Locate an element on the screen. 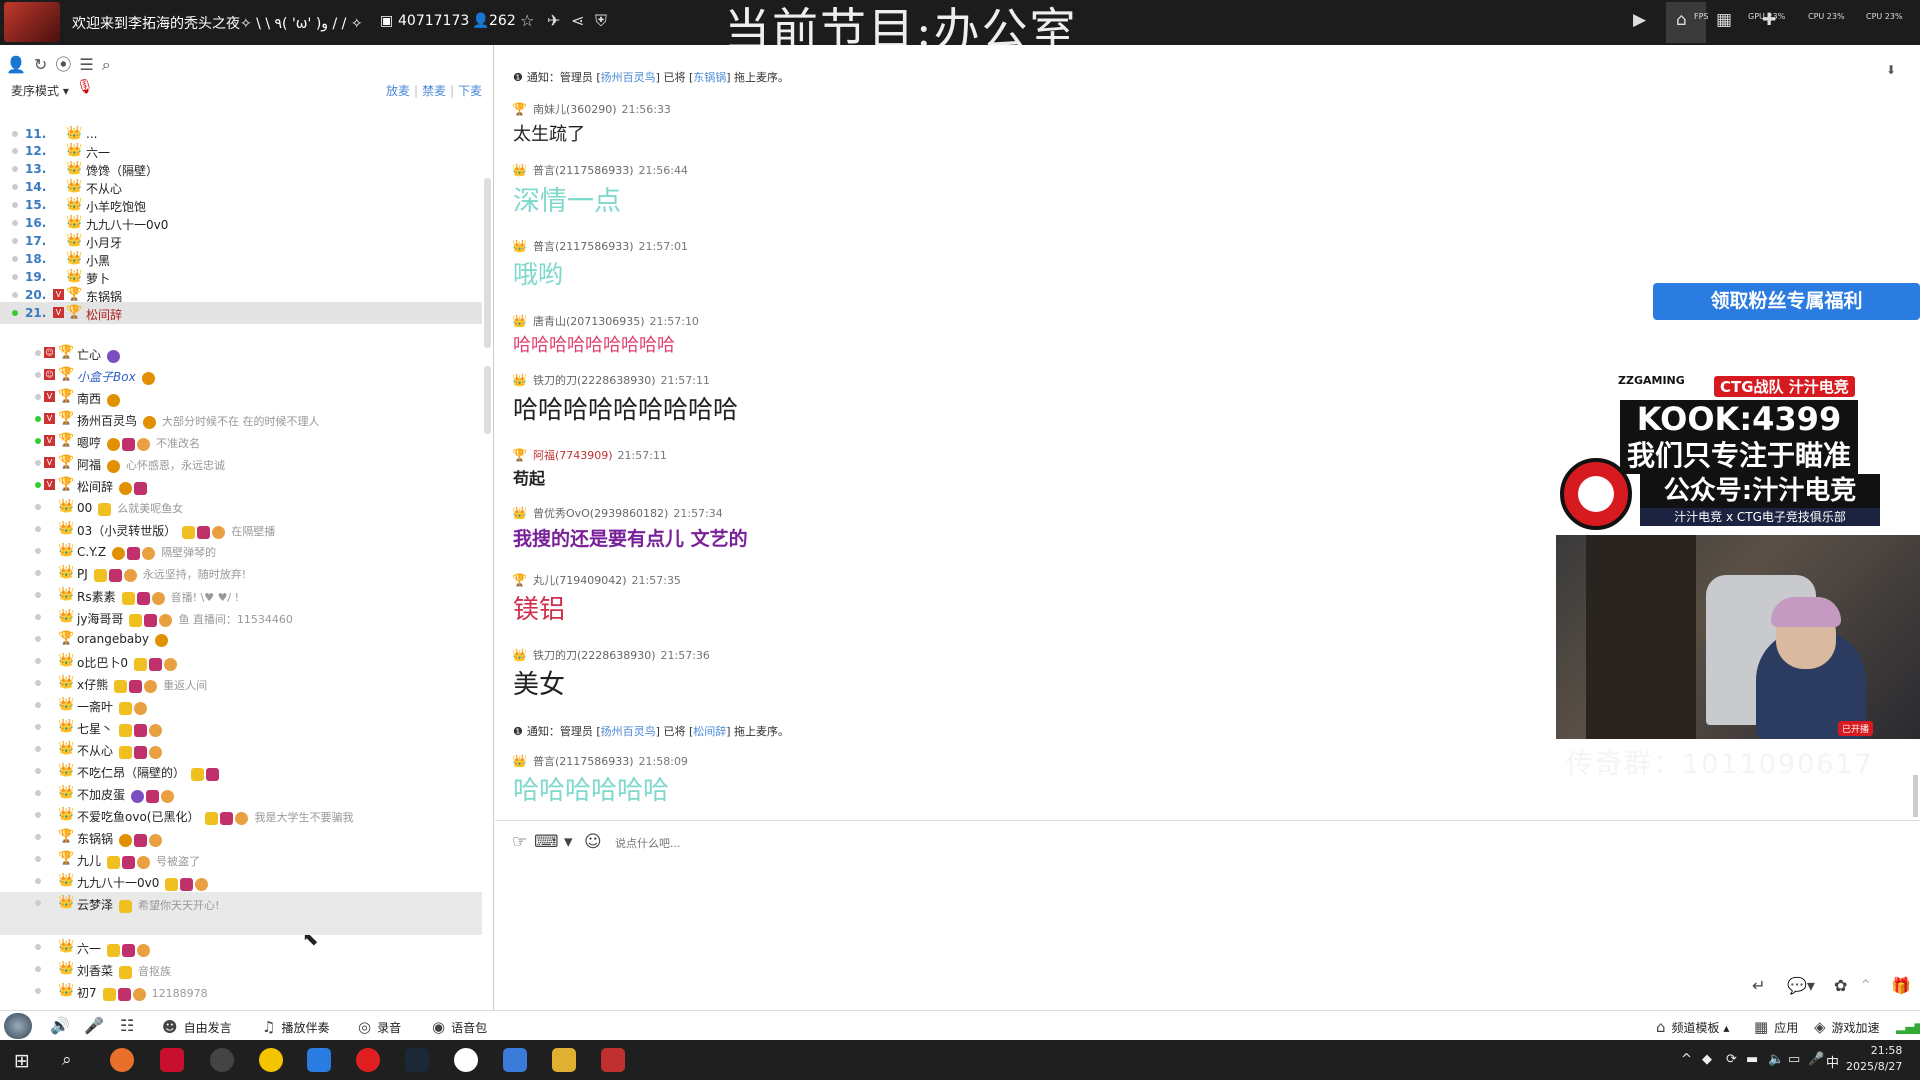 This screenshot has height=1080, width=1920. scroll-down-icon: ⬇ is located at coordinates (1891, 70).